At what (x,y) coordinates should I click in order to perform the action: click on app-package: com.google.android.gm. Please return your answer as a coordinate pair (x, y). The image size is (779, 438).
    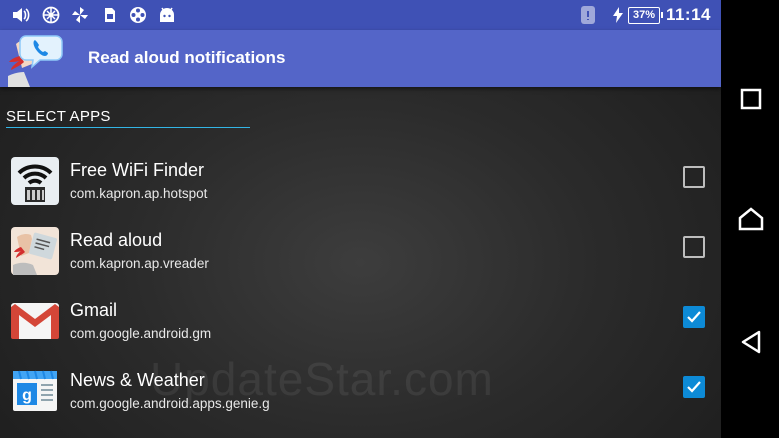
    Looking at the image, I should click on (141, 333).